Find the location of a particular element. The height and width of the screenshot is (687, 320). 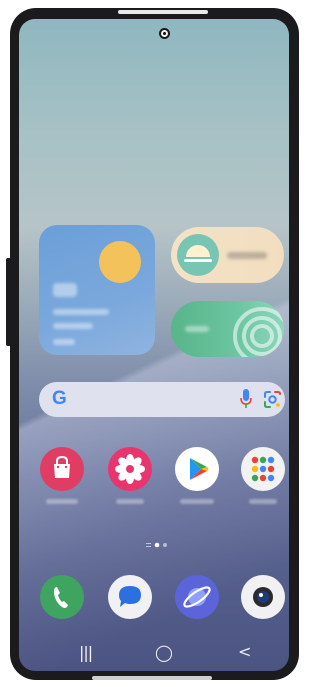

health-widget is located at coordinates (227, 329).